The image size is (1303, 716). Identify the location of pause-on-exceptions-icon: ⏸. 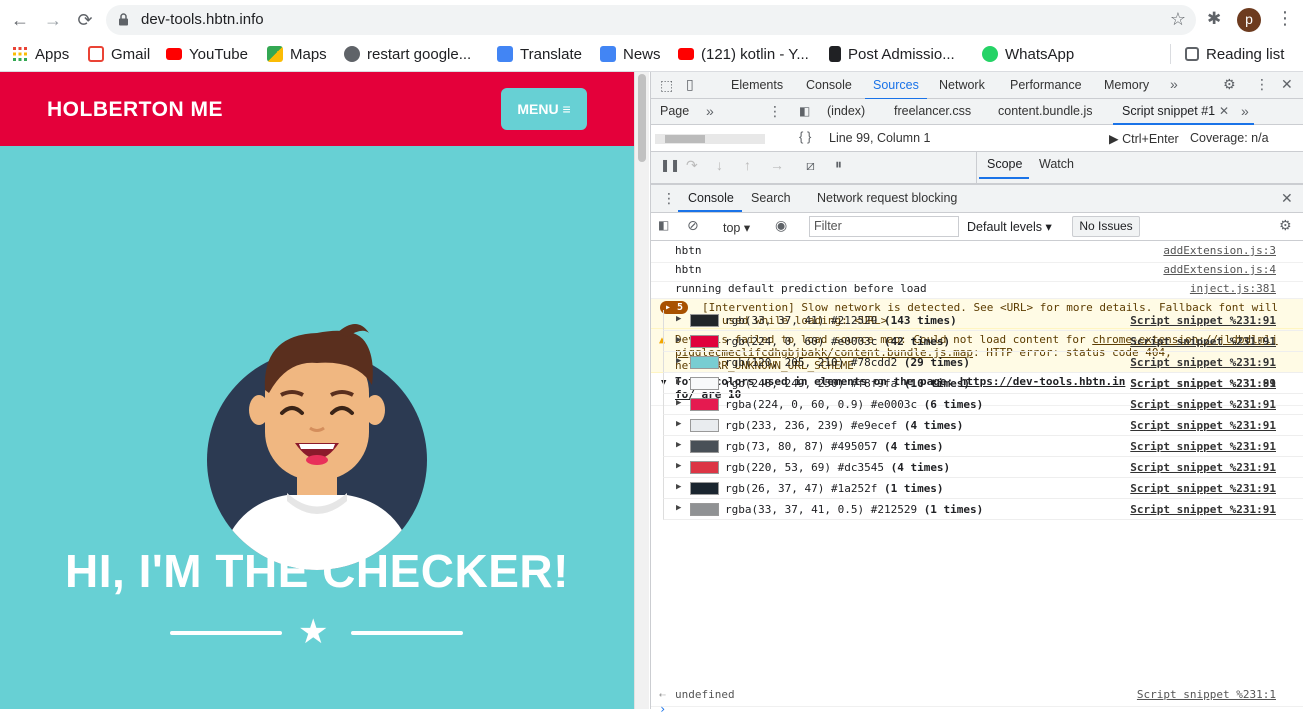
(838, 164).